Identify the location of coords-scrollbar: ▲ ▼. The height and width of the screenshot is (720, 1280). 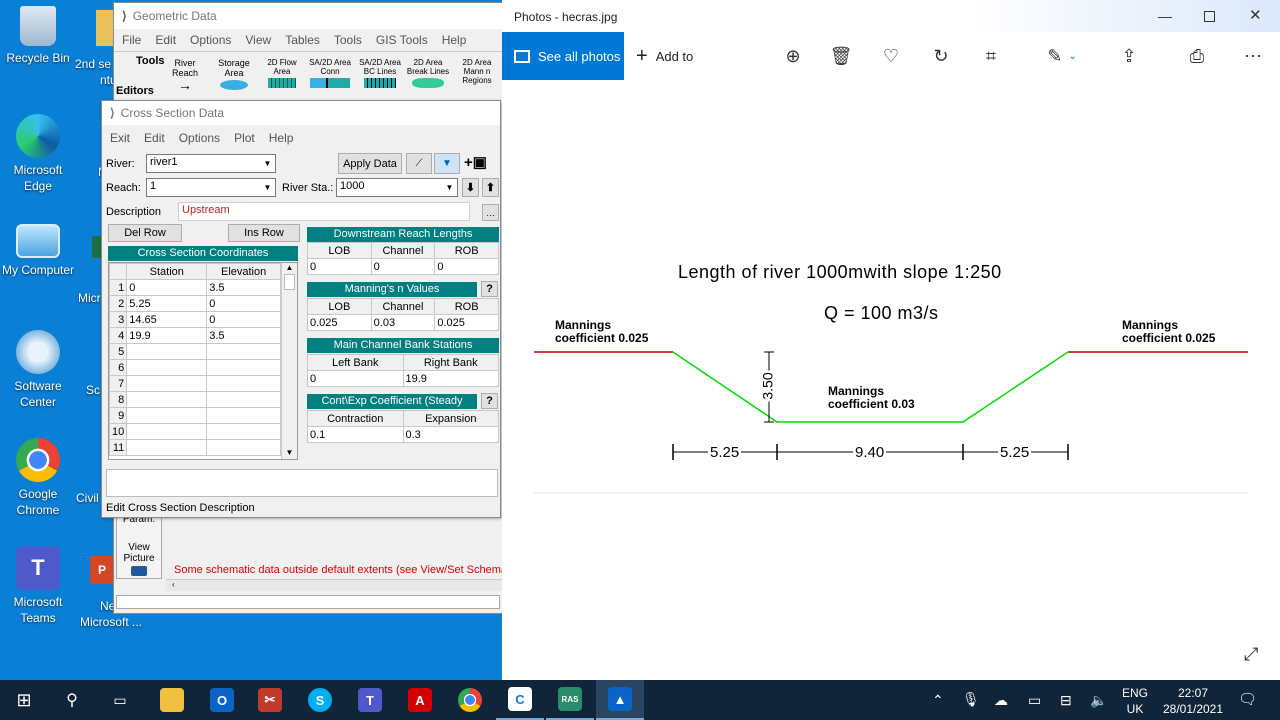
(289, 361).